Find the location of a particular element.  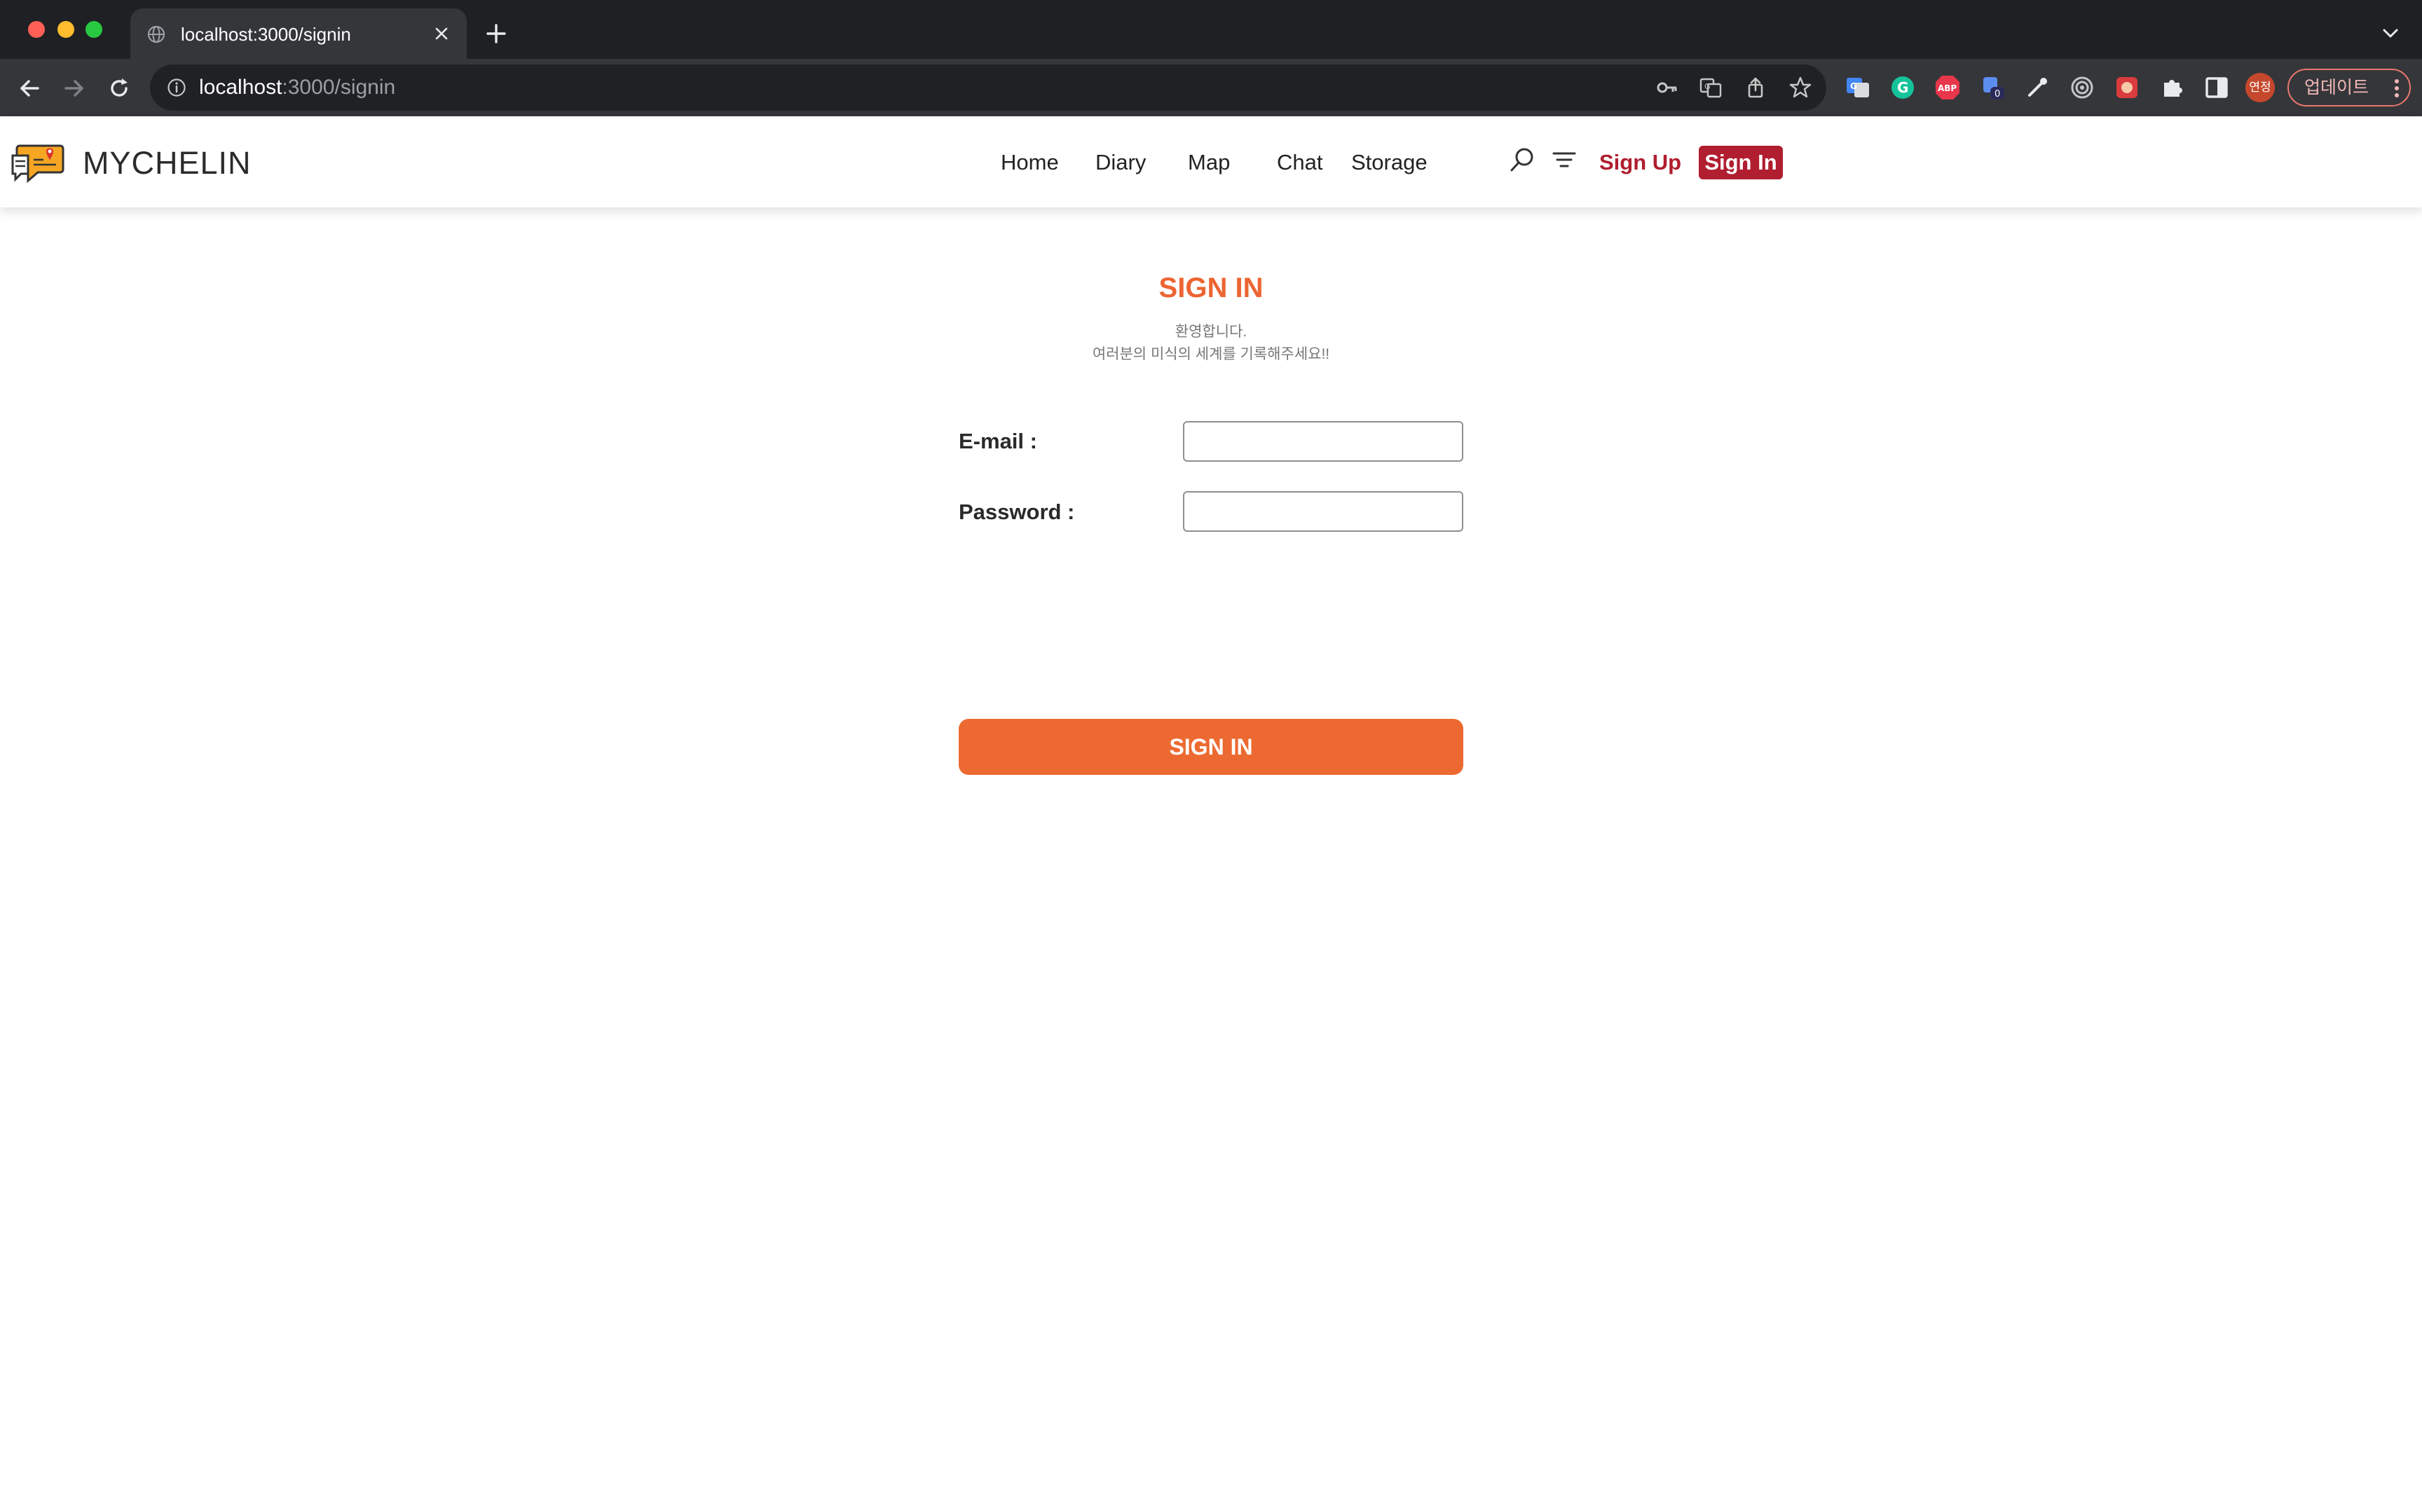

browser-tab-active: localhost:3000/signin is located at coordinates (298, 33).